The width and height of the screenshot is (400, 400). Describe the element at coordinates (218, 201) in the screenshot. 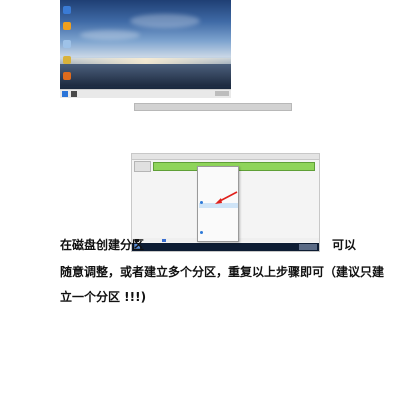

I see `arrow-head` at that location.